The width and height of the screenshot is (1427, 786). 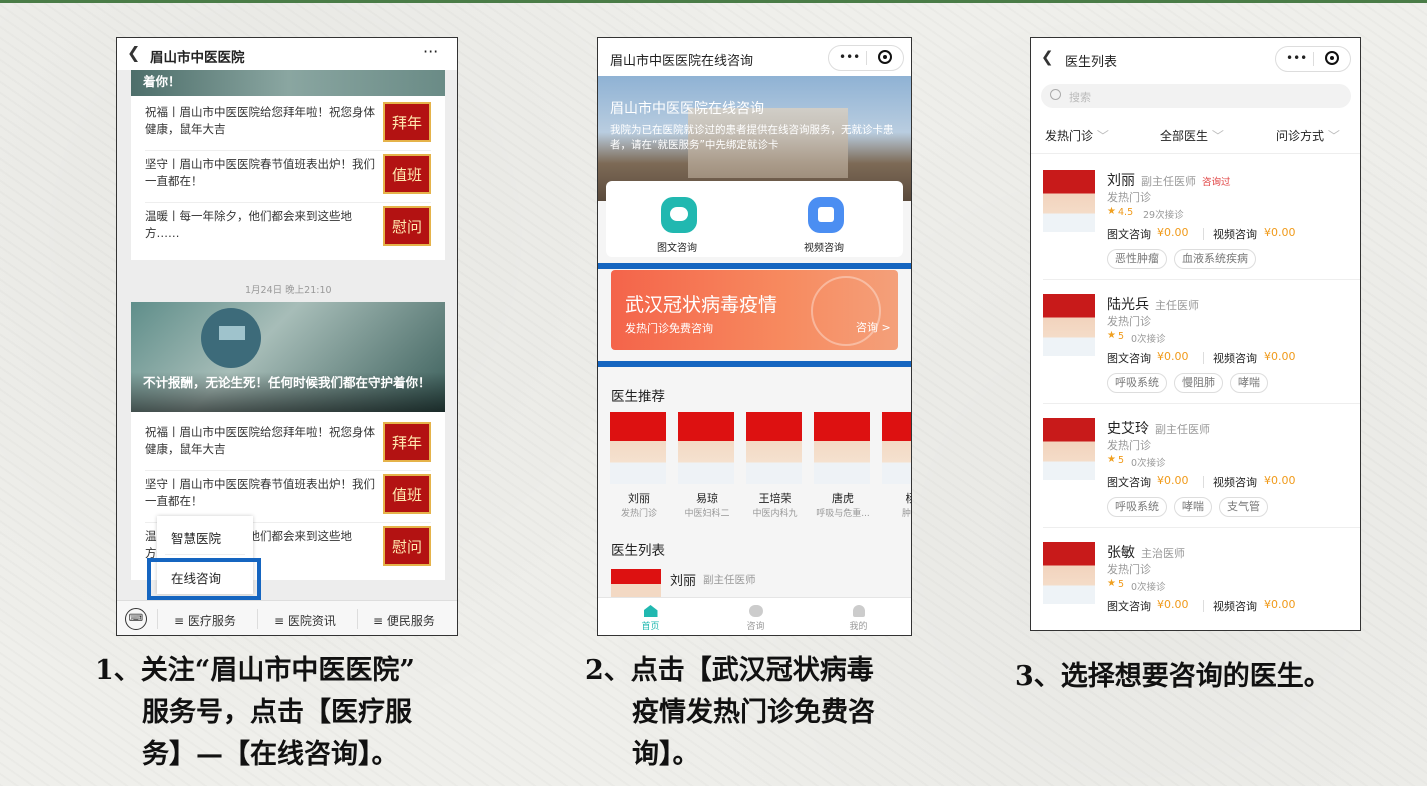 What do you see at coordinates (1196, 96) in the screenshot?
I see `search-input: 搜索` at bounding box center [1196, 96].